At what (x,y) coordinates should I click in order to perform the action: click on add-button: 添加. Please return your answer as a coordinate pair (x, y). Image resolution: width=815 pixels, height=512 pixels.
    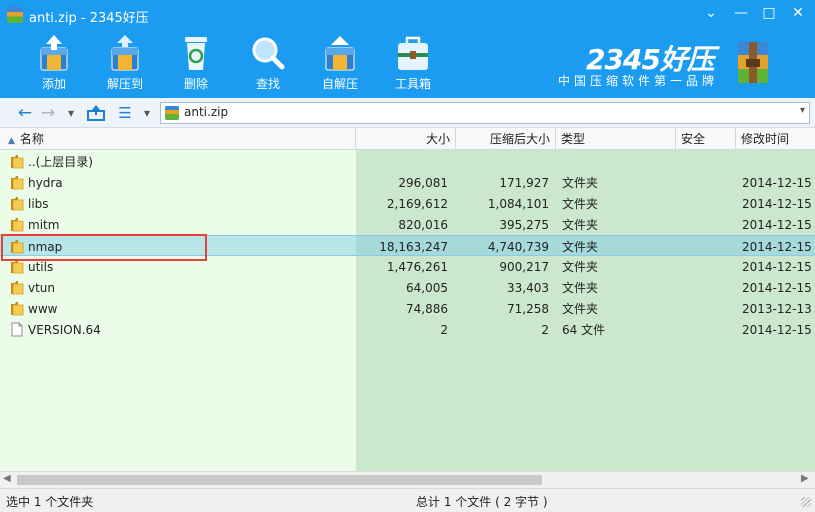
    Looking at the image, I should click on (54, 64).